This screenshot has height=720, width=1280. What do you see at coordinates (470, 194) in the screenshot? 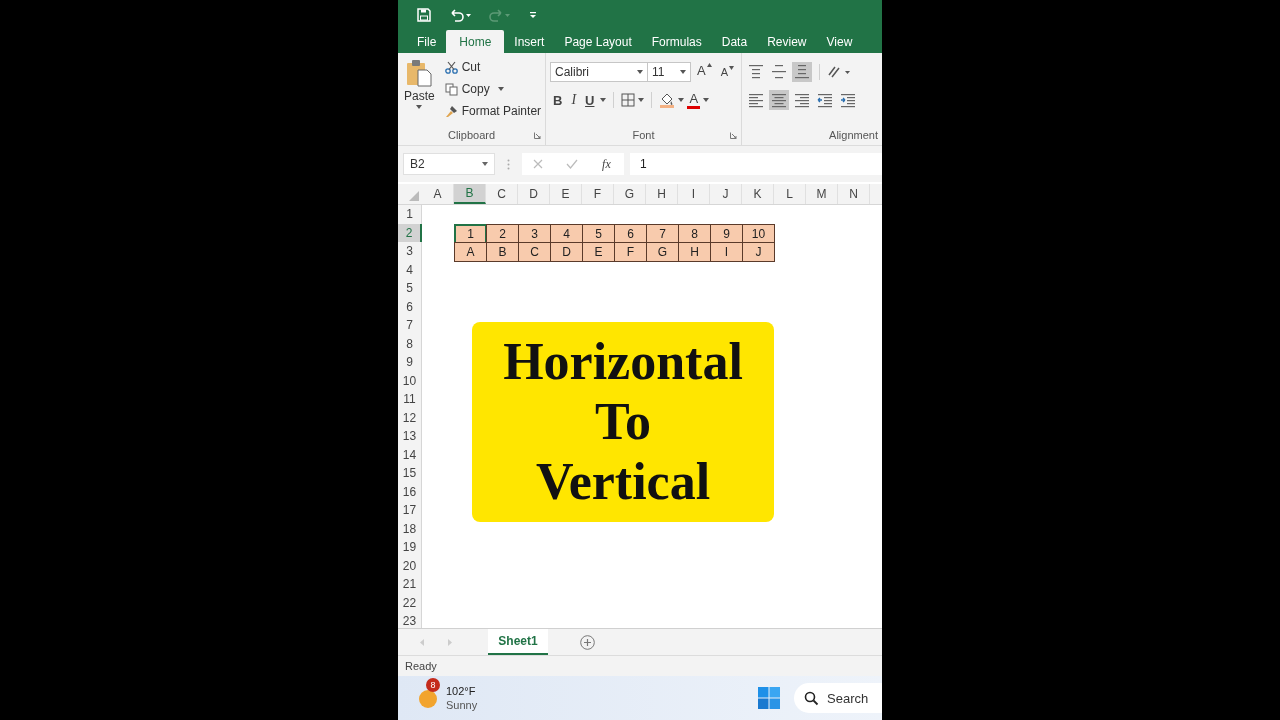
I see `column-header: B` at bounding box center [470, 194].